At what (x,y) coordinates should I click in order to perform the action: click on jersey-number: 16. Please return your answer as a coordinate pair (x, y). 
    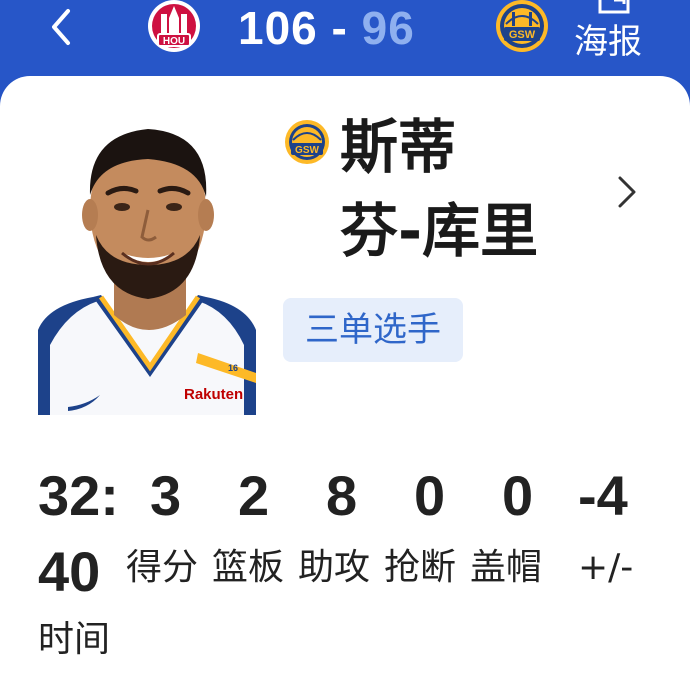
    Looking at the image, I should click on (233, 368).